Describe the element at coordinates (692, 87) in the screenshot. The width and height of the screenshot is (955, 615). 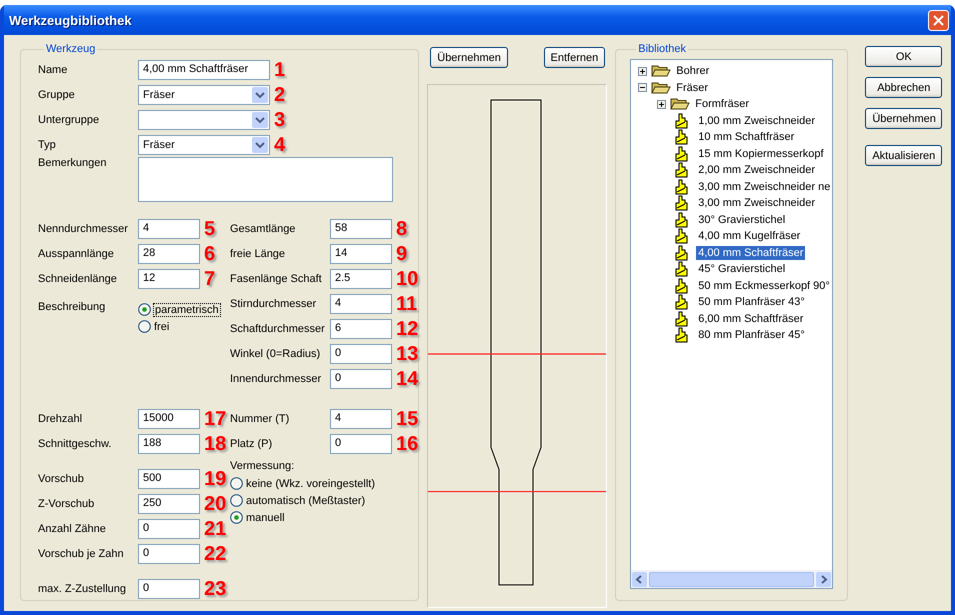
I see `tree-item: Fräser` at that location.